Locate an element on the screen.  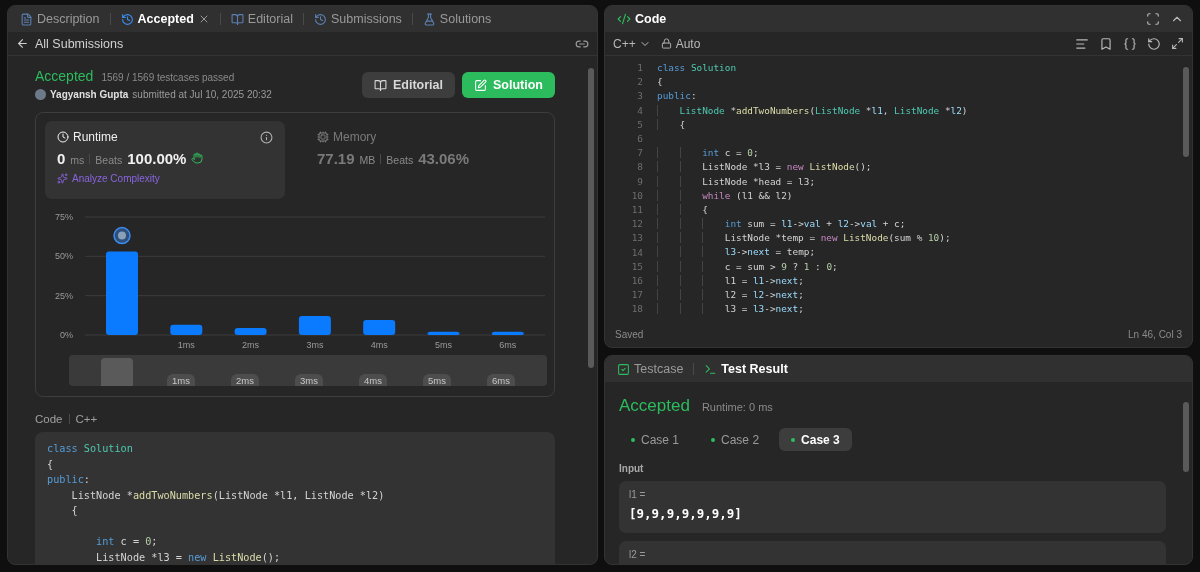
save-status: Saved is located at coordinates (629, 334).